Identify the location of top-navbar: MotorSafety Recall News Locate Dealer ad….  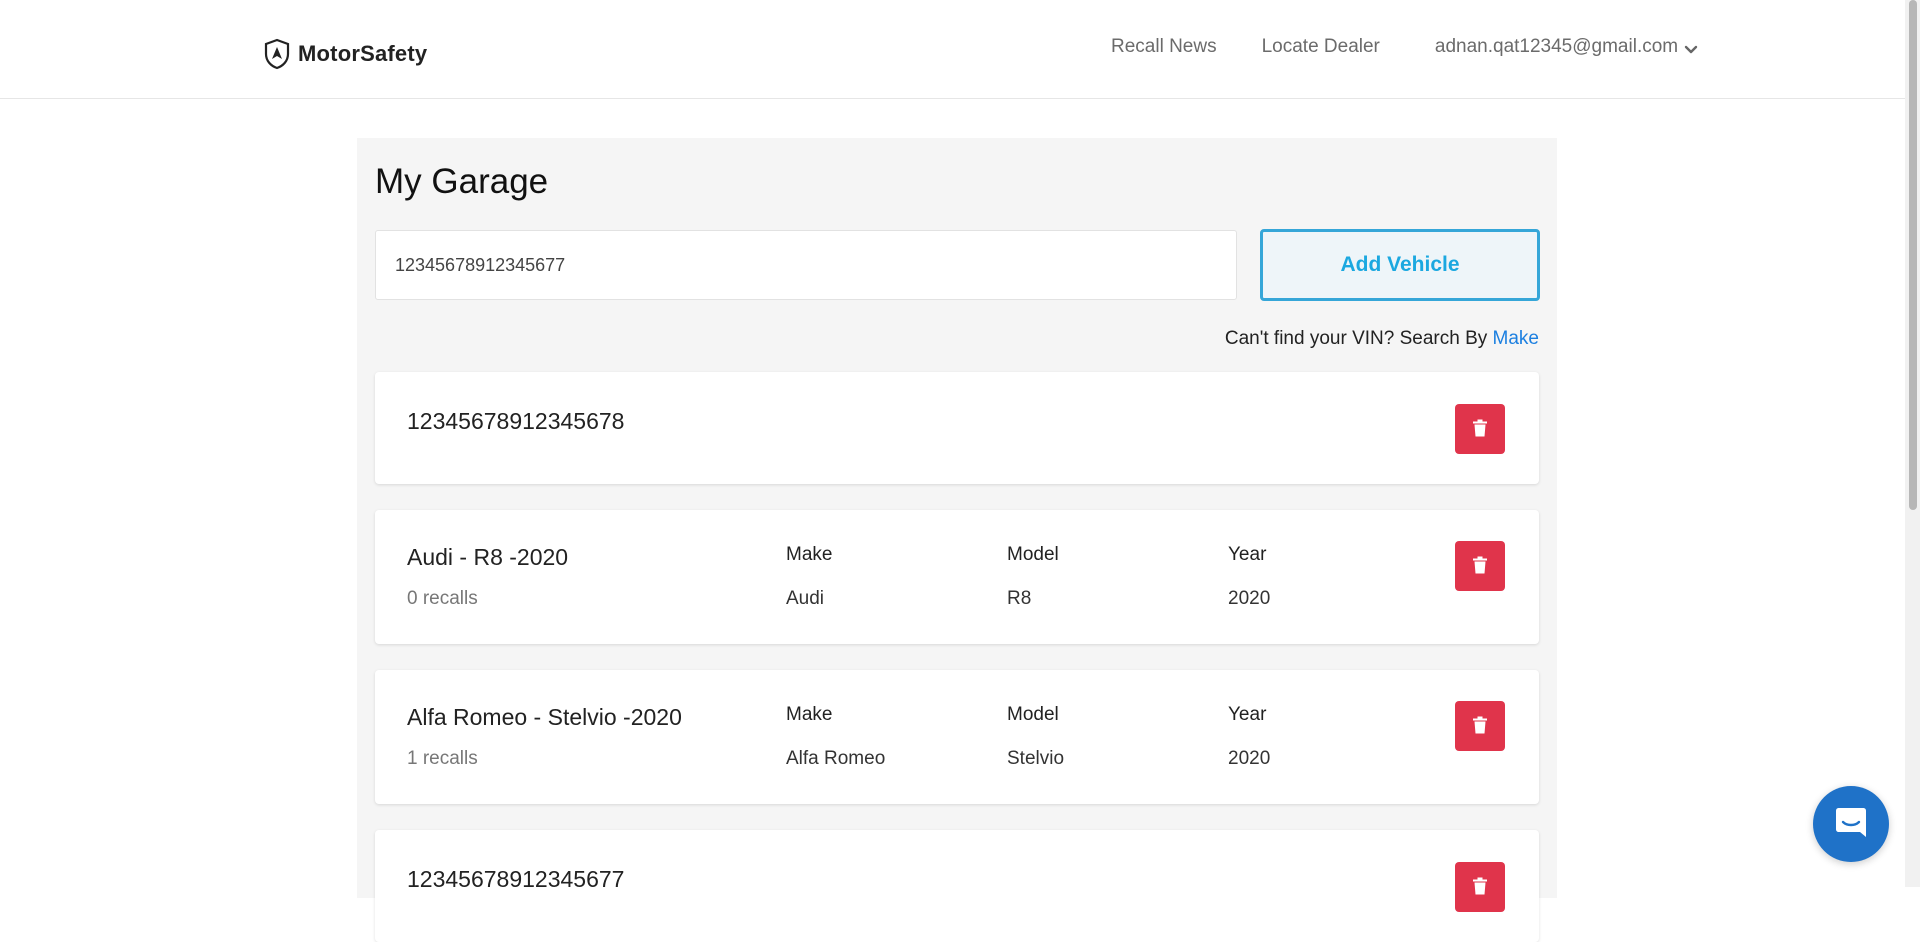
(960, 49).